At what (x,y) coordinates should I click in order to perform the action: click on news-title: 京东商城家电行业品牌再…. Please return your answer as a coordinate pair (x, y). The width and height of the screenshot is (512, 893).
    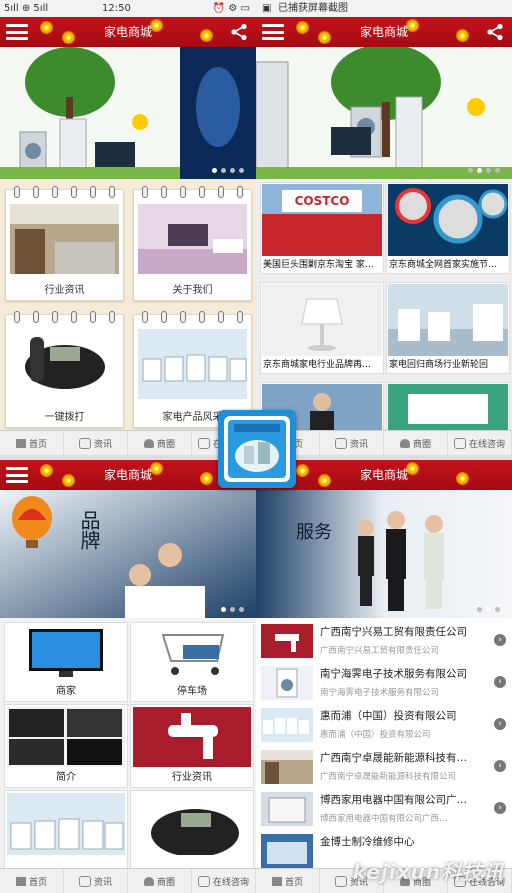
    Looking at the image, I should click on (317, 365).